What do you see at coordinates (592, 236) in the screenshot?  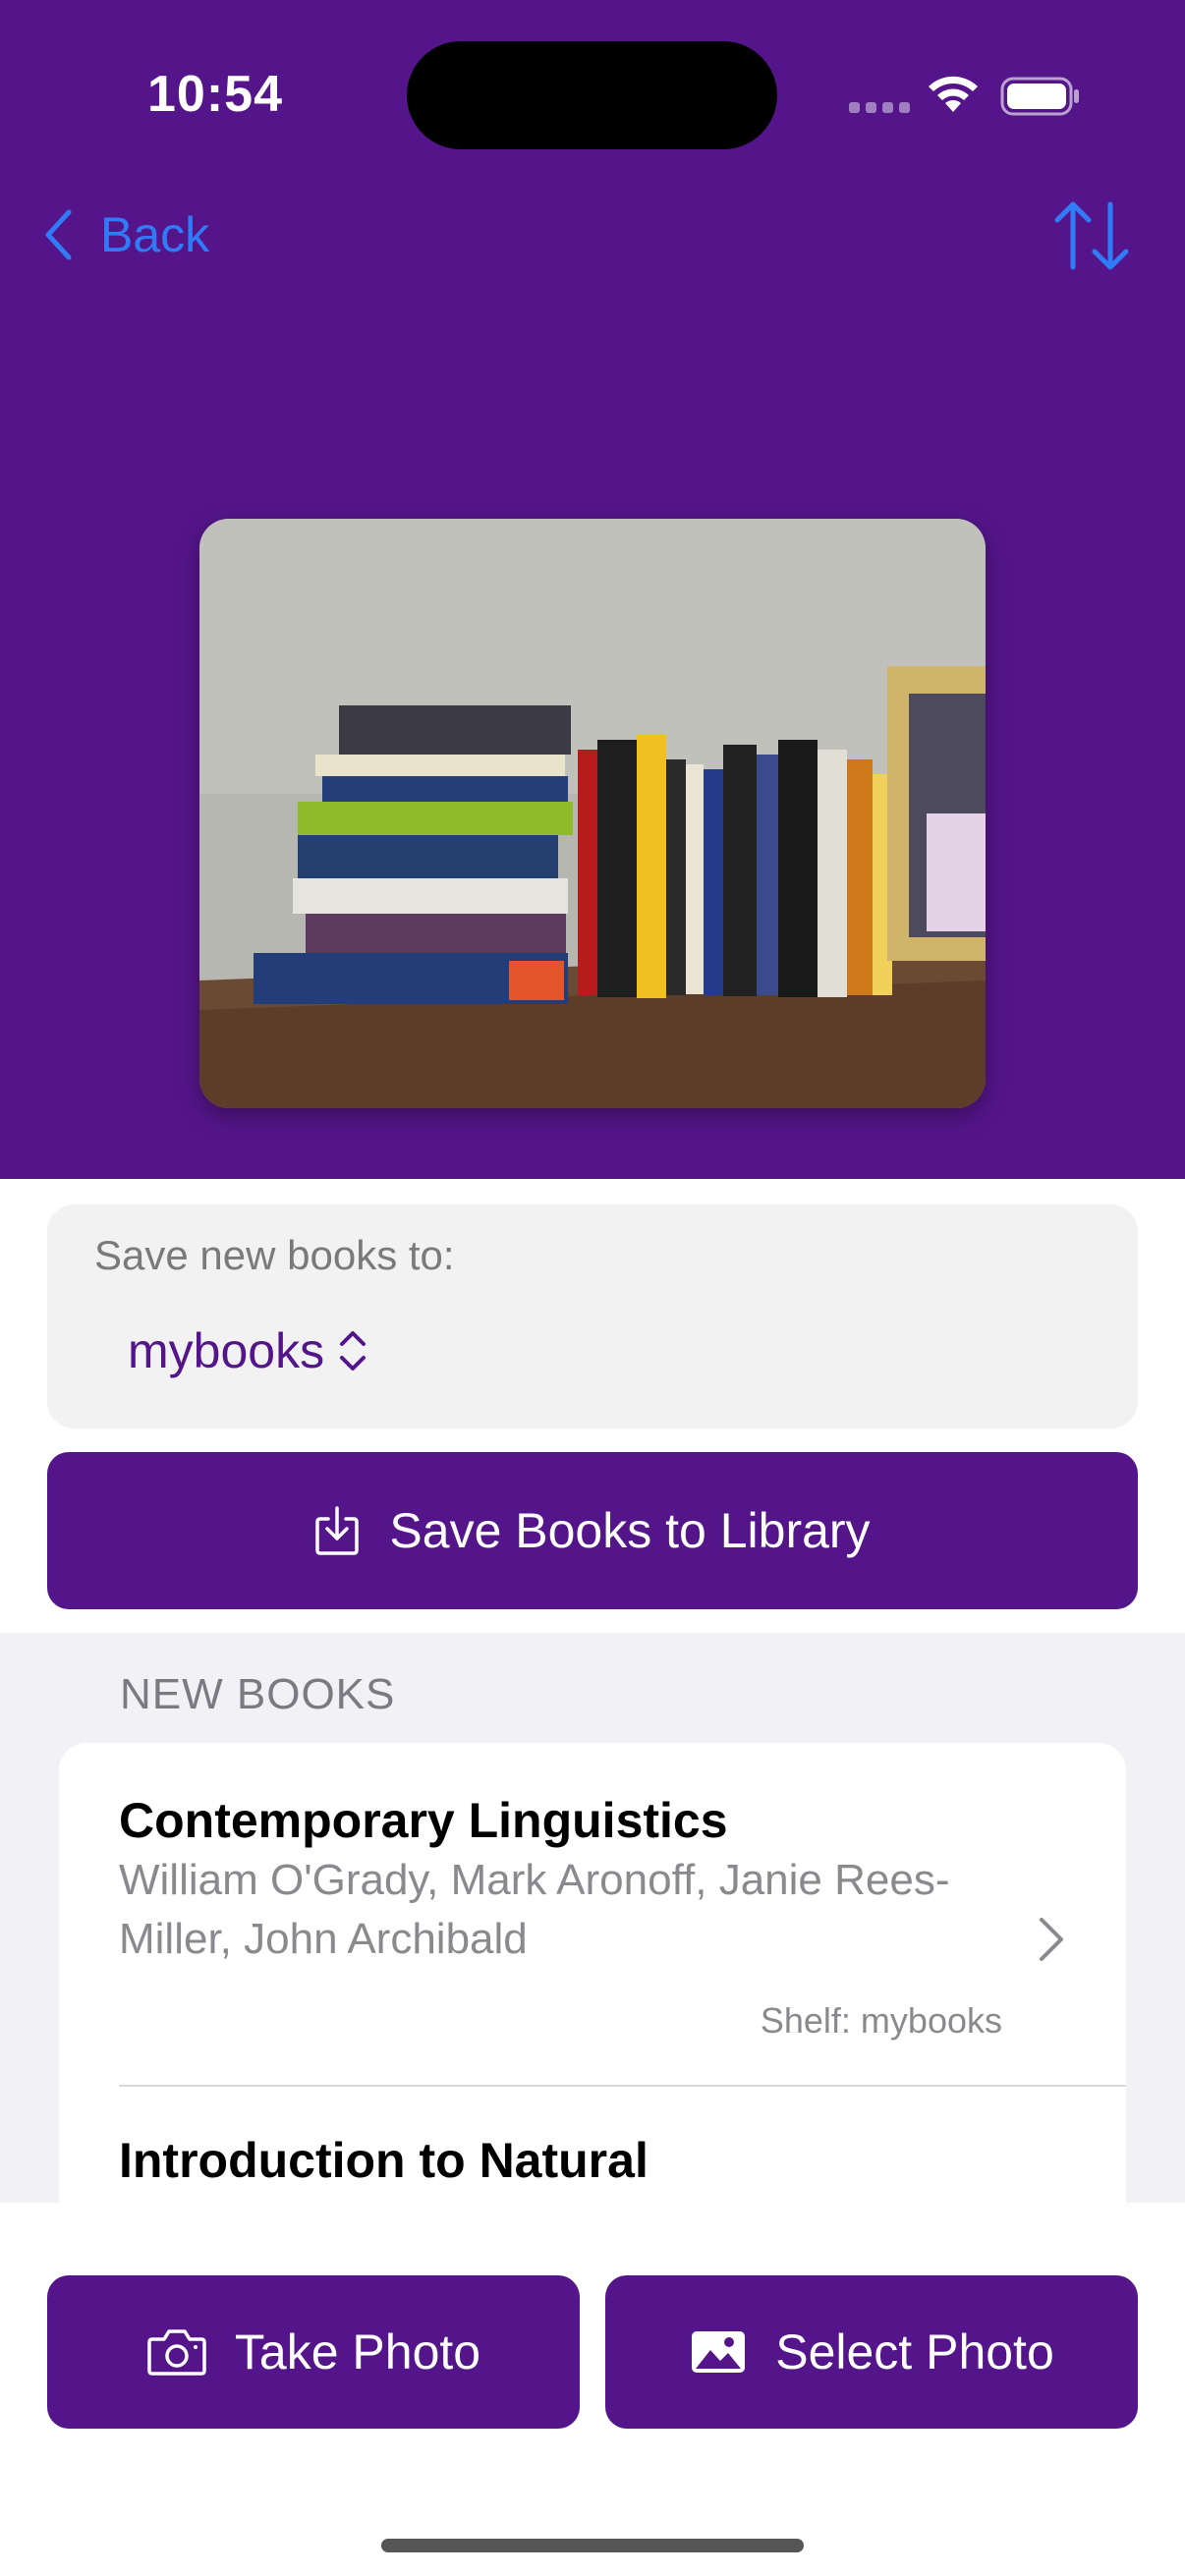 I see `navigation-bar: Back` at bounding box center [592, 236].